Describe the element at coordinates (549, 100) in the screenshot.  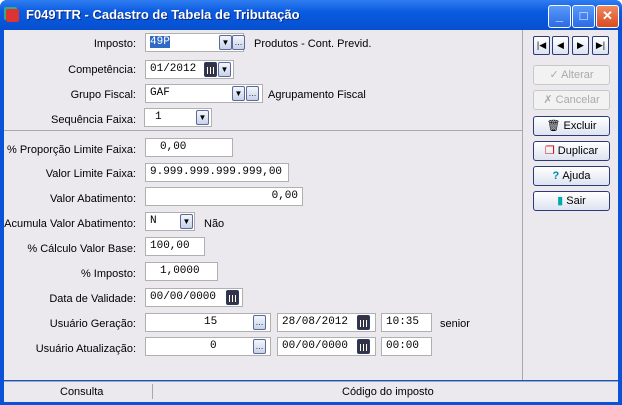
I see `x-icon: ✗` at that location.